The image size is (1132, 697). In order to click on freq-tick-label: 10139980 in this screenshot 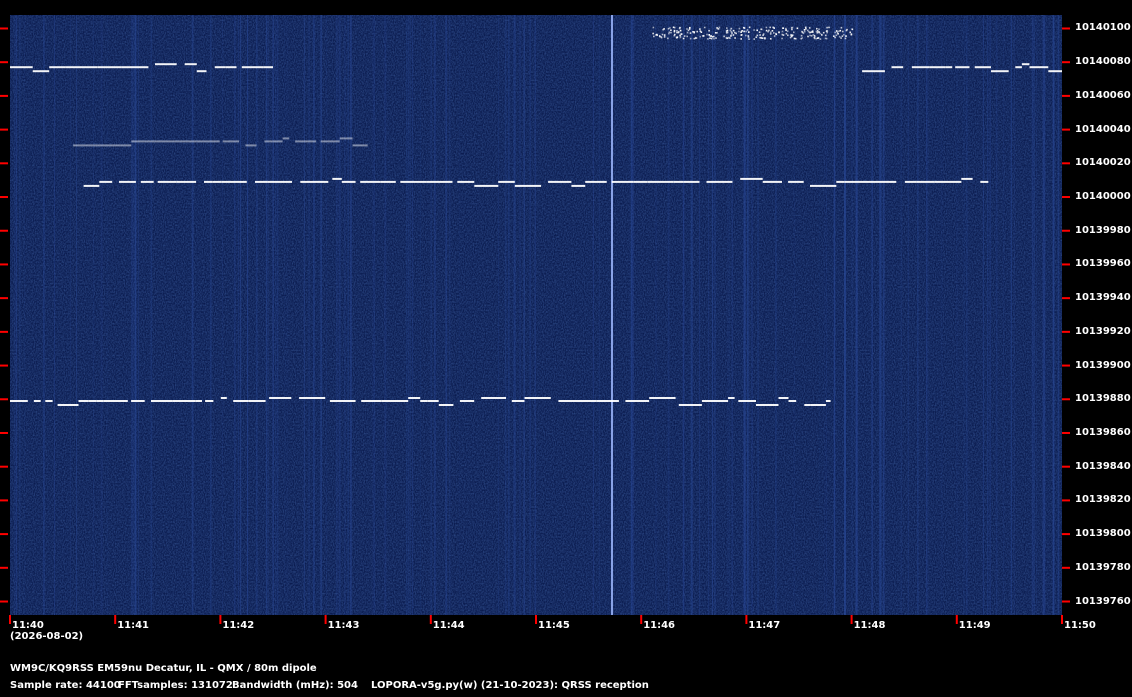, I will do `click(1103, 230)`.